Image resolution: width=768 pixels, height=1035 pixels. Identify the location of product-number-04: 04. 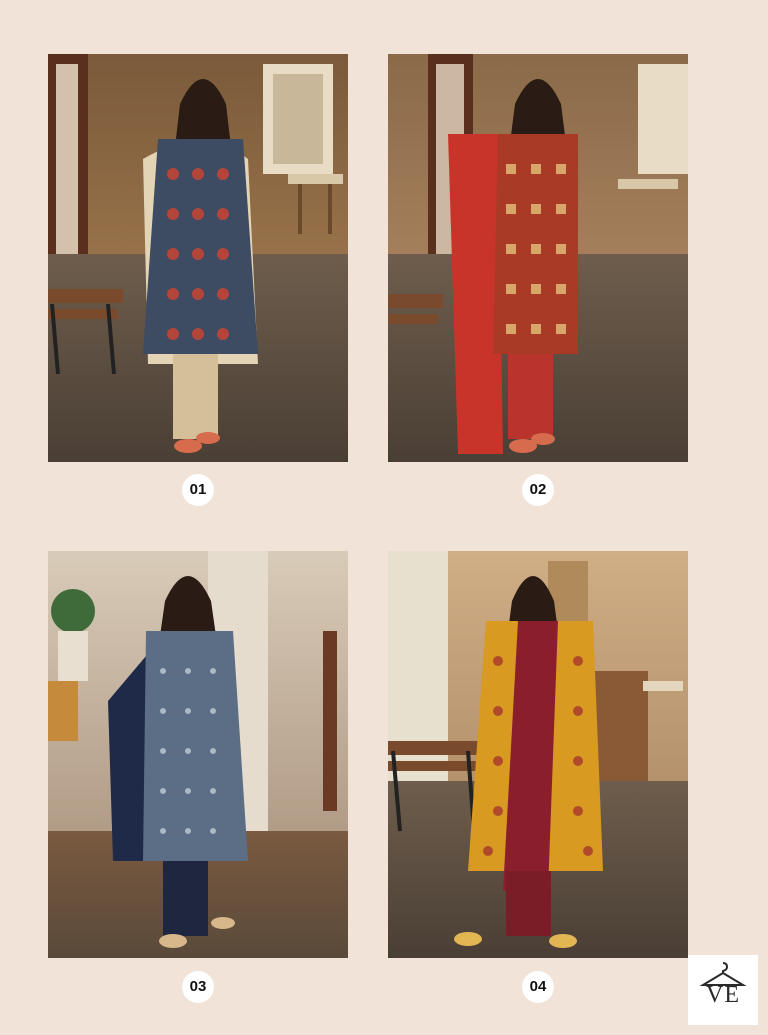
(538, 987).